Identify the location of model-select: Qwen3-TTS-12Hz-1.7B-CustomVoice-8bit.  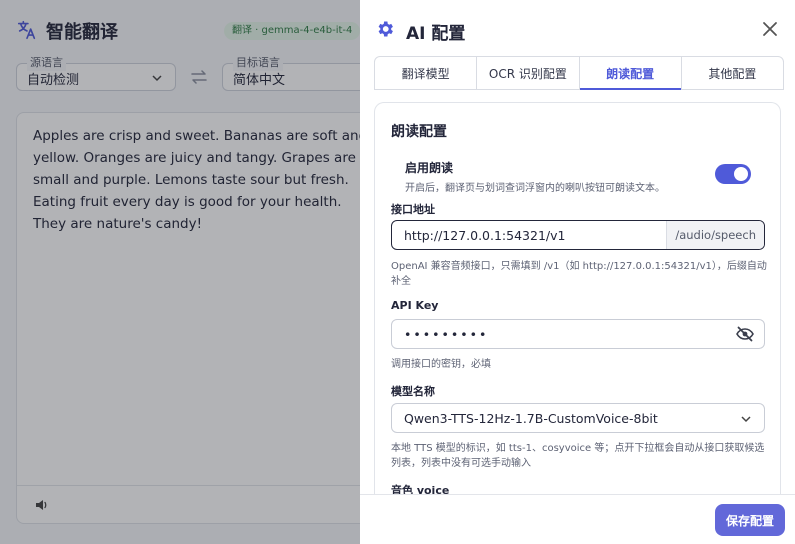
(578, 418).